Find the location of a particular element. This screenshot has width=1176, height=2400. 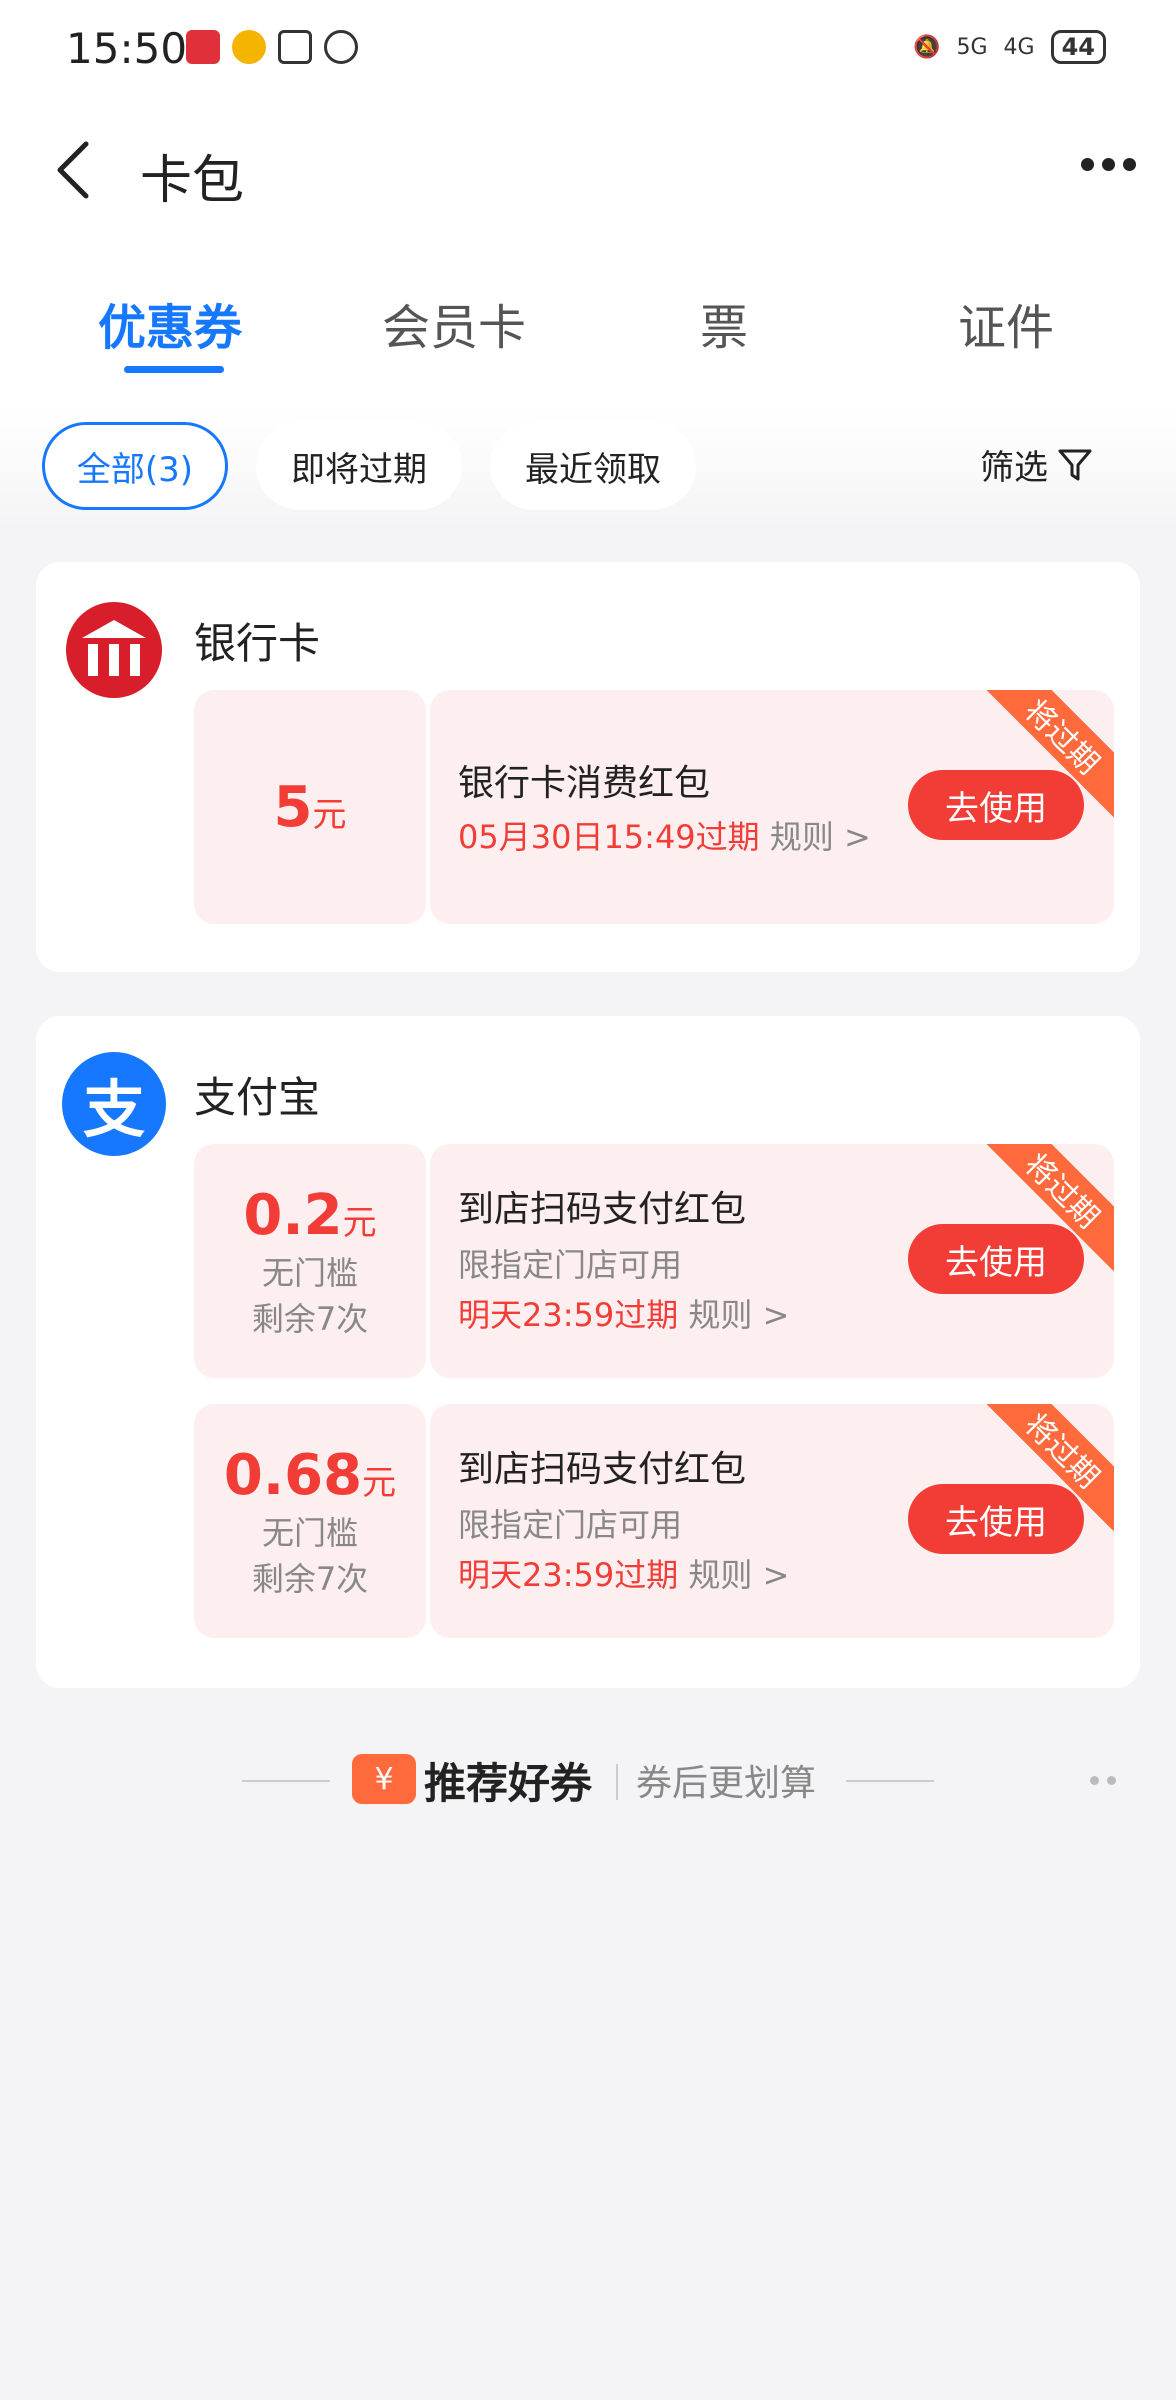

back-arrow-icon is located at coordinates (75, 170).